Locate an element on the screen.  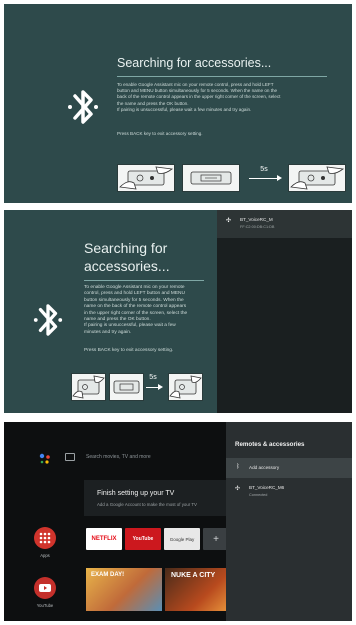
arrow-line is located at coordinates (264, 178).